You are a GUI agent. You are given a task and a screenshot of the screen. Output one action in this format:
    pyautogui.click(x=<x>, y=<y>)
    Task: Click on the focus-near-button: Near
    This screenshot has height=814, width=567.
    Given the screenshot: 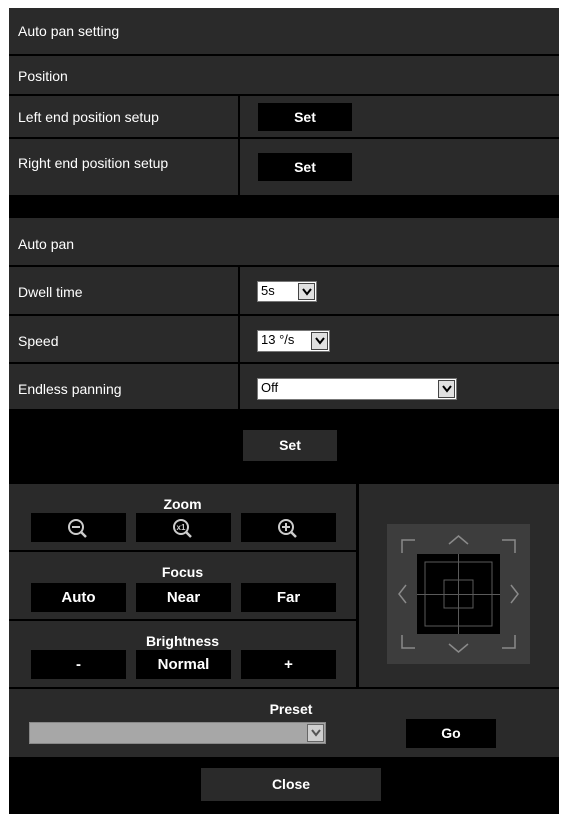 What is the action you would take?
    pyautogui.click(x=183, y=597)
    